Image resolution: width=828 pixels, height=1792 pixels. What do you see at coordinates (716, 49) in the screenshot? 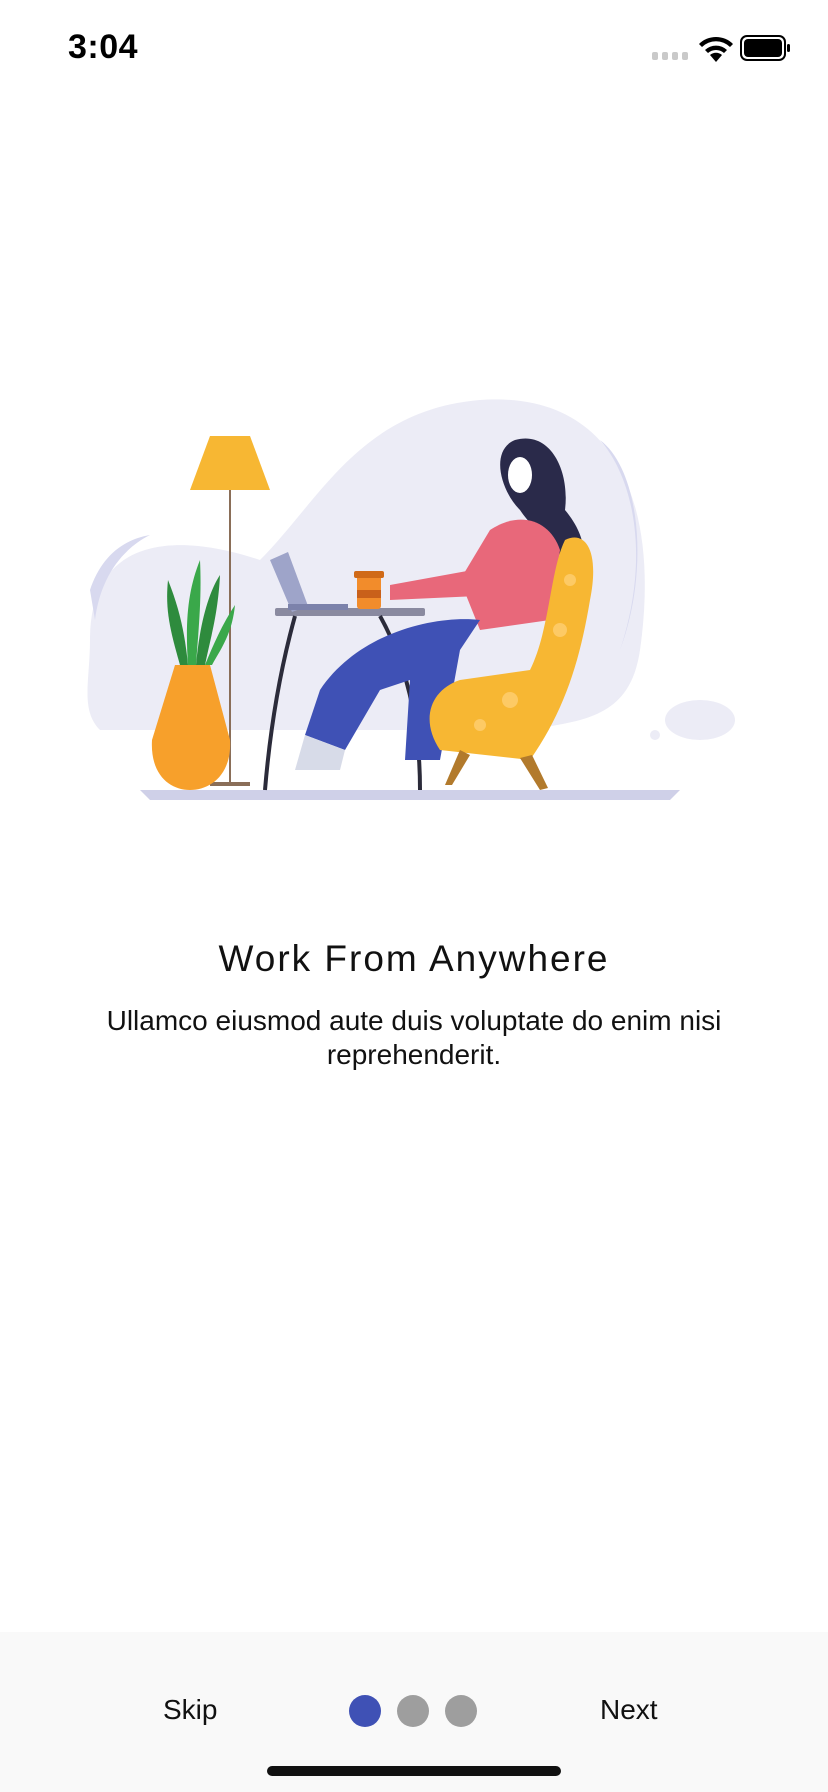
I see `wifi-icon` at bounding box center [716, 49].